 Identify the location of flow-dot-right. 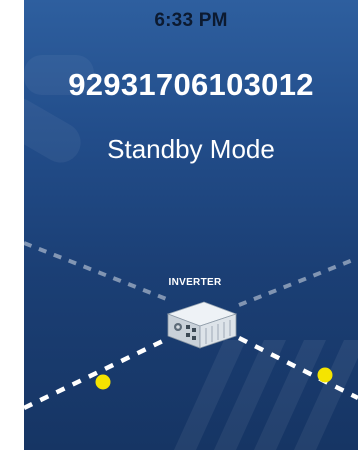
(325, 375).